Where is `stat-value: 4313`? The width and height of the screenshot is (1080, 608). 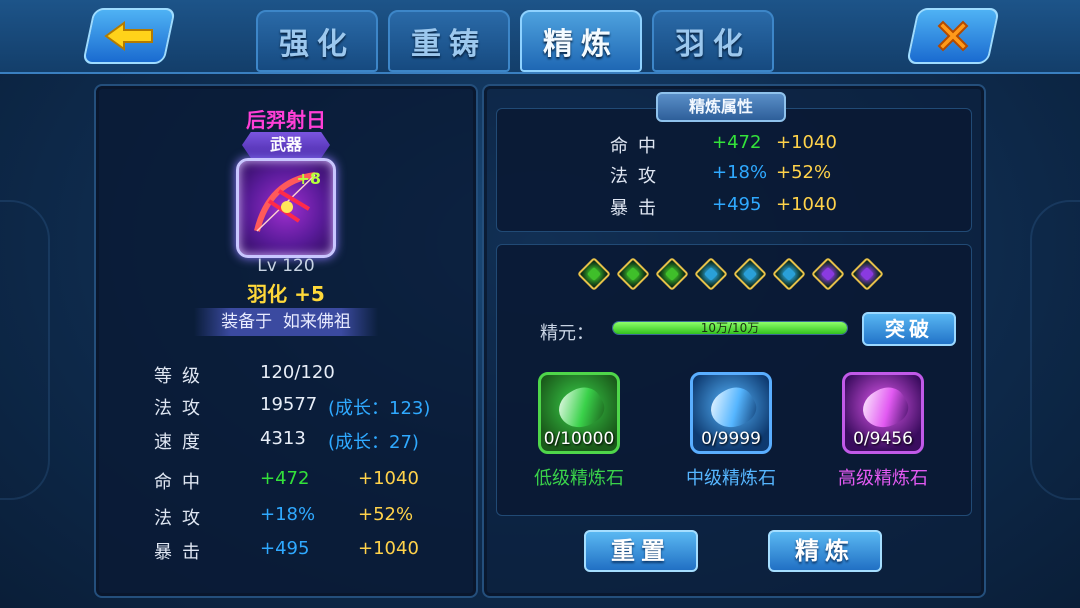
stat-value: 4313 is located at coordinates (283, 438).